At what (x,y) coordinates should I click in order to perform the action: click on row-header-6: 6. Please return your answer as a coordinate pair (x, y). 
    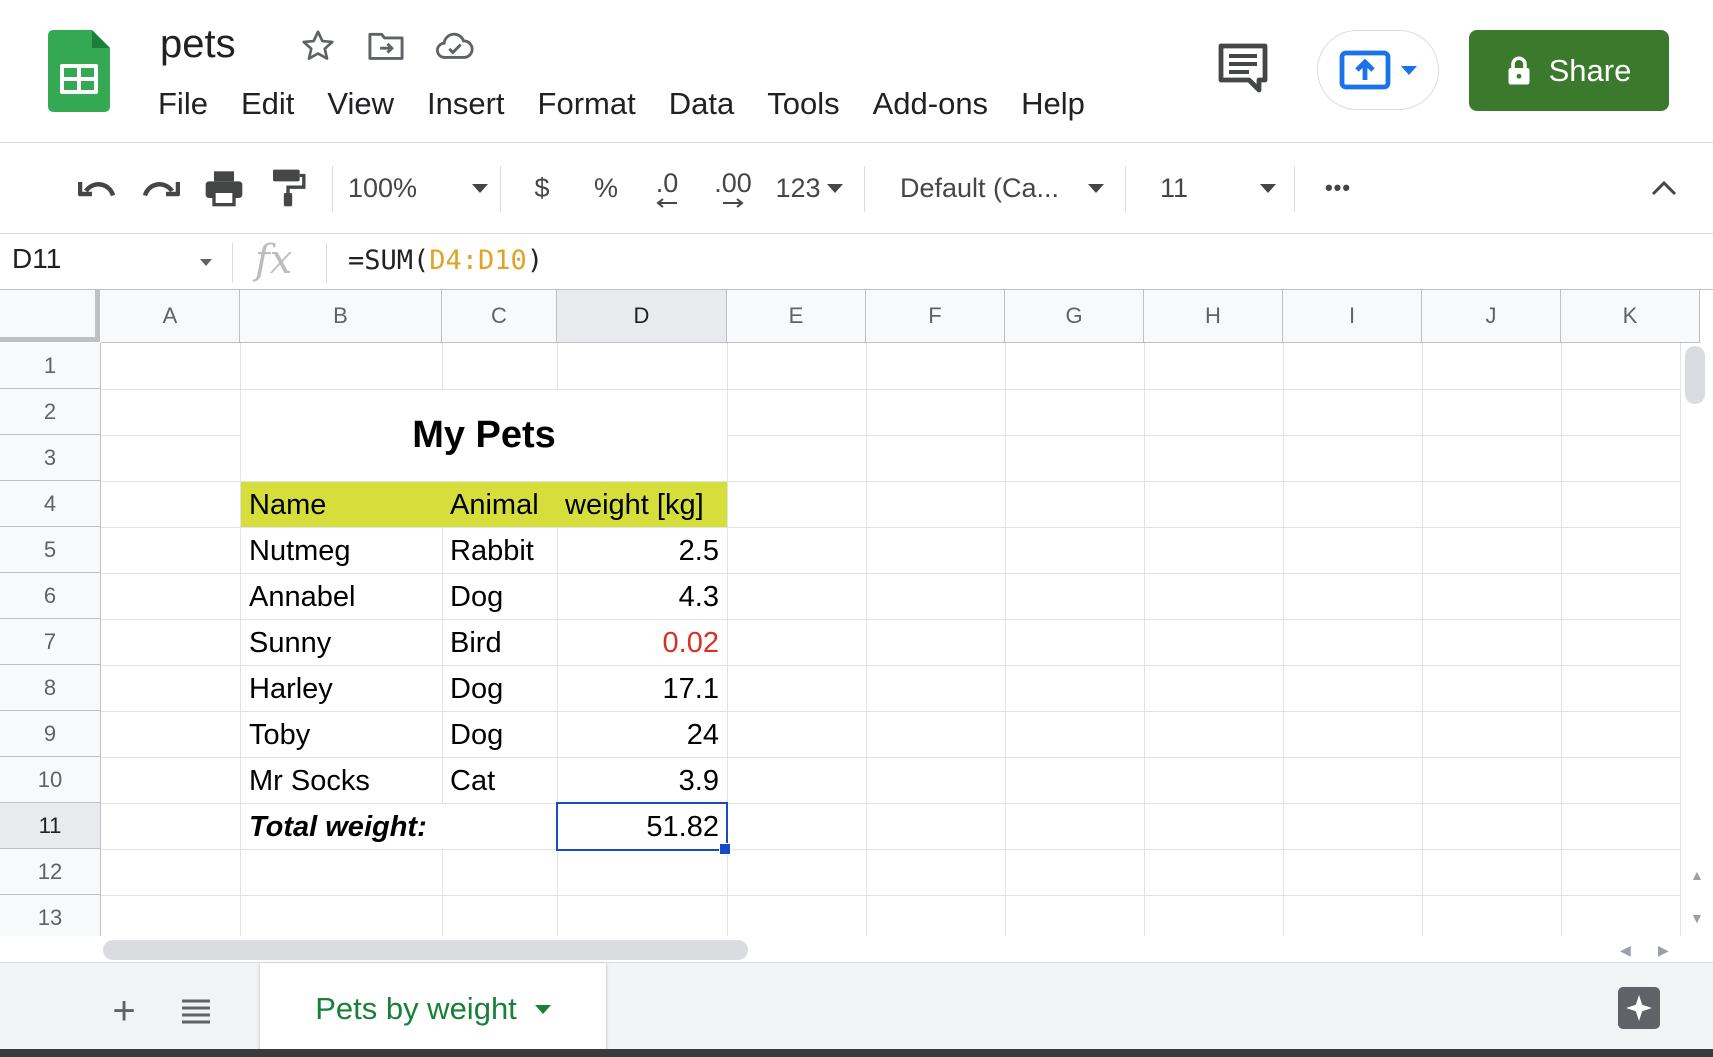
    Looking at the image, I should click on (50, 596).